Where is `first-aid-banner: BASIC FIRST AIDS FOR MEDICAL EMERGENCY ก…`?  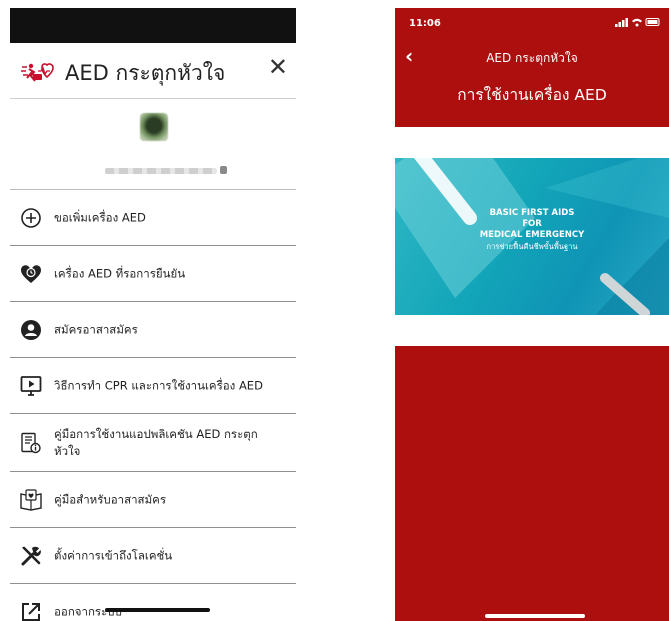
first-aid-banner: BASIC FIRST AIDS FOR MEDICAL EMERGENCY ก… is located at coordinates (532, 236).